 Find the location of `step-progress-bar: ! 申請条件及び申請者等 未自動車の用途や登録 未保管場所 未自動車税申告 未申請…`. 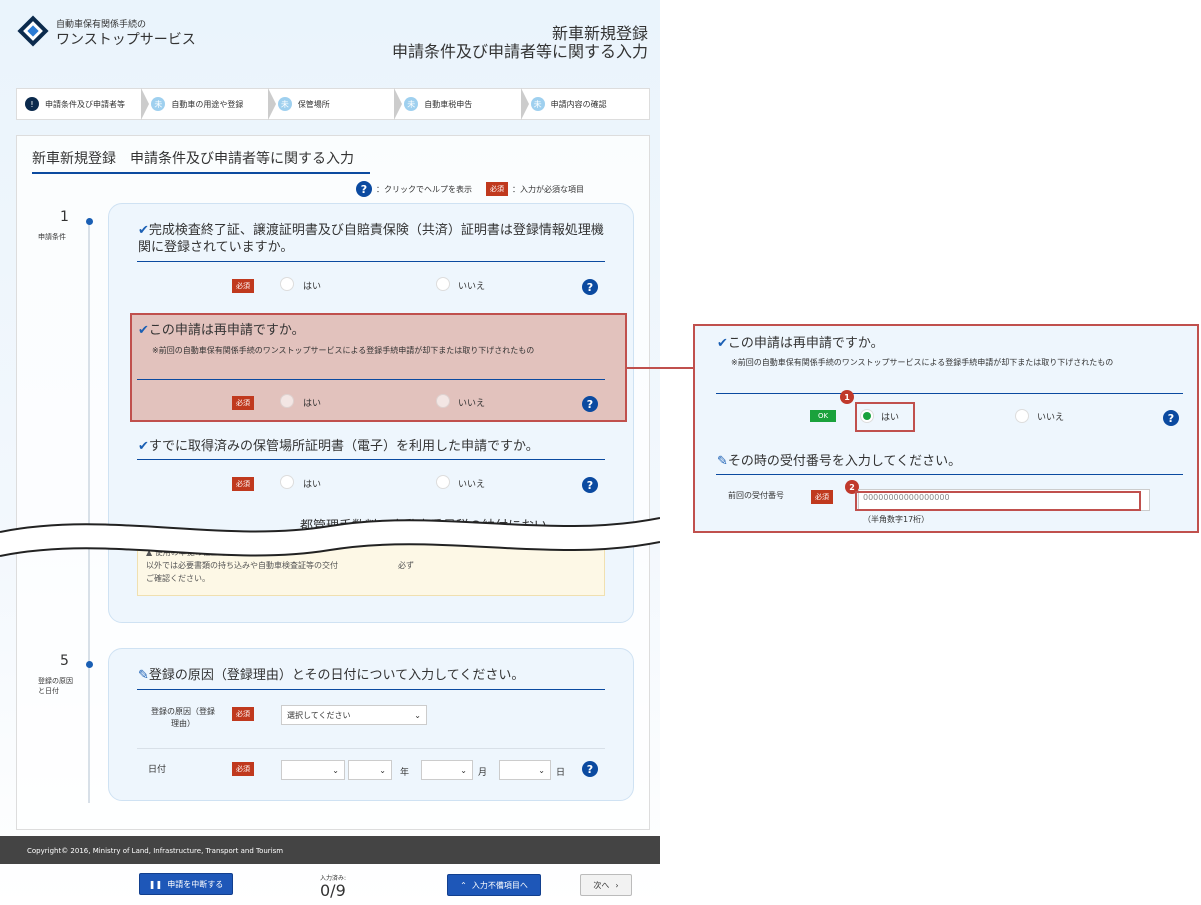

step-progress-bar: ! 申請条件及び申請者等 未自動車の用途や登録 未保管場所 未自動車税申告 未申請… is located at coordinates (333, 104).